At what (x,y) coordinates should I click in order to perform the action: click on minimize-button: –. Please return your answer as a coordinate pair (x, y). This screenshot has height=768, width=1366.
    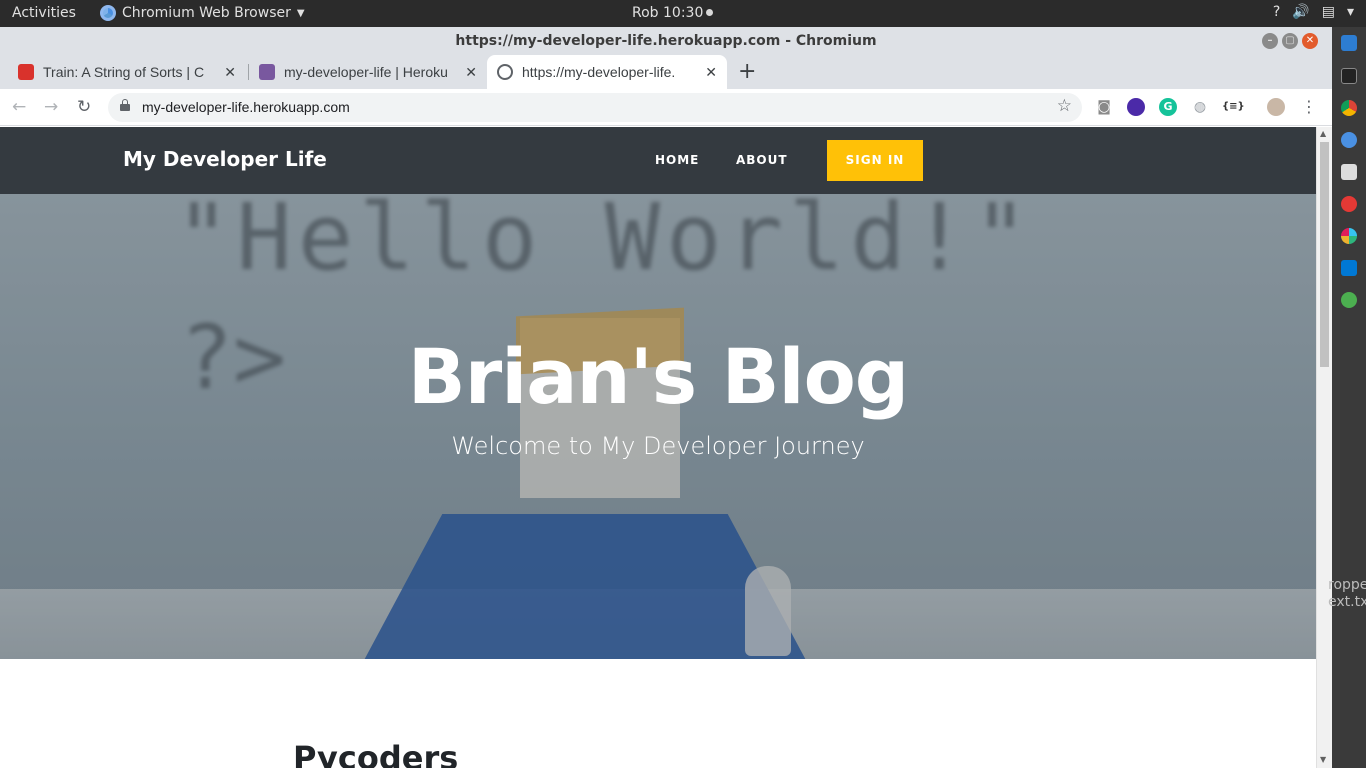
    Looking at the image, I should click on (1270, 41).